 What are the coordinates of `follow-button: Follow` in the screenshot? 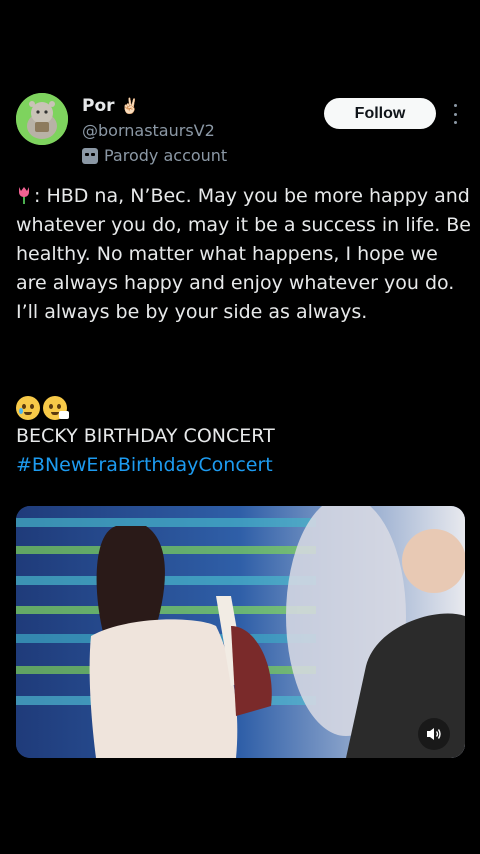 It's located at (380, 113).